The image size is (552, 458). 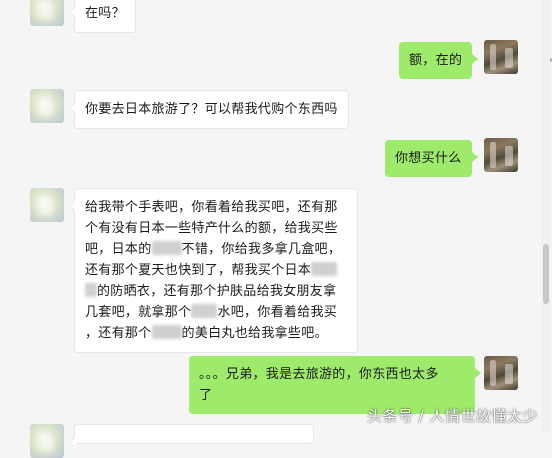 I want to click on sent-message: 你想买什么, so click(x=431, y=158).